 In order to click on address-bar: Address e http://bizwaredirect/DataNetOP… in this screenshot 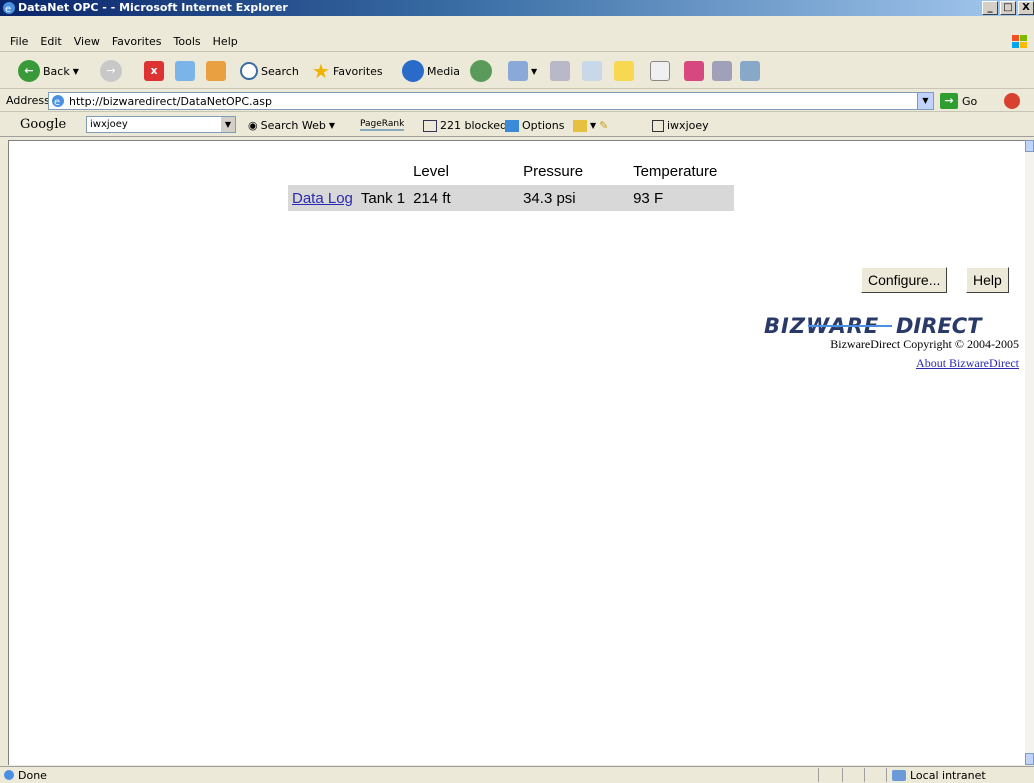, I will do `click(517, 101)`.